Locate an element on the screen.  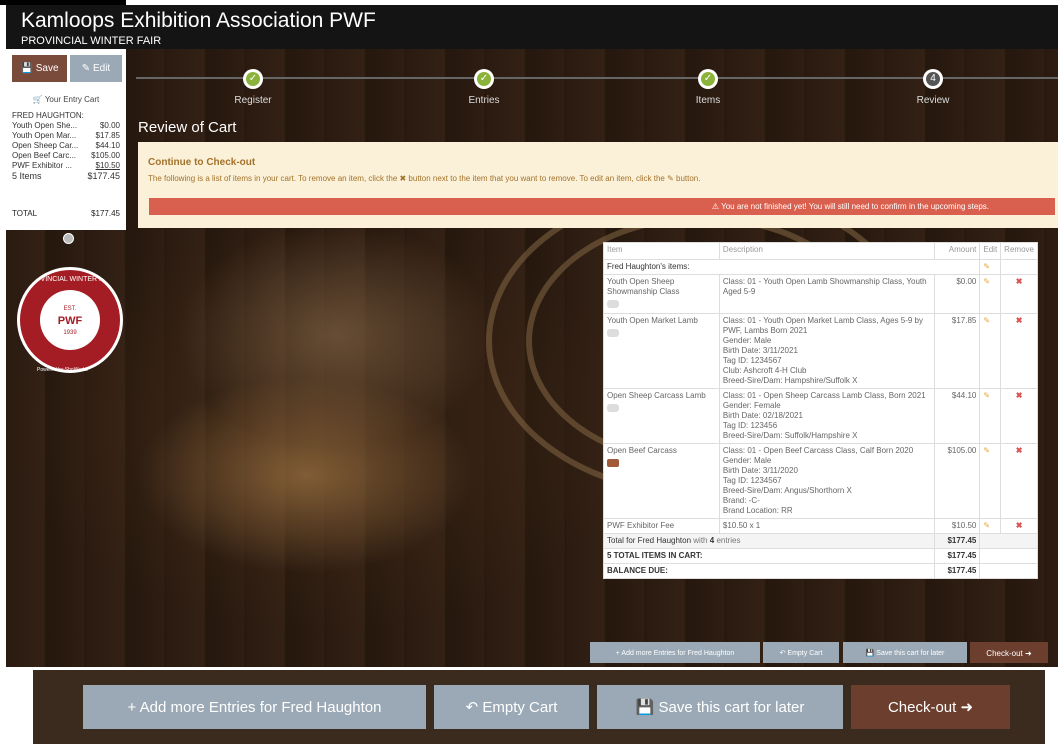
step-items: ✓ is located at coordinates (708, 79).